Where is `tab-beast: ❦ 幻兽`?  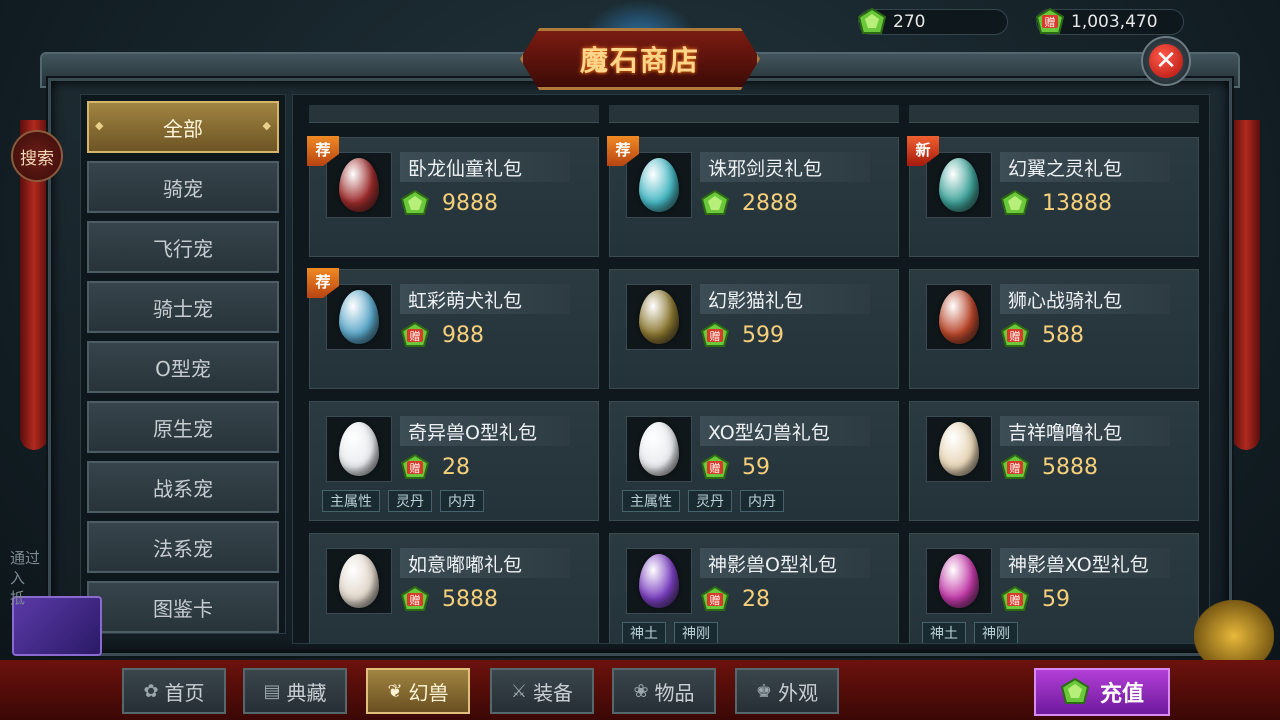
tab-beast: ❦ 幻兽 is located at coordinates (418, 691).